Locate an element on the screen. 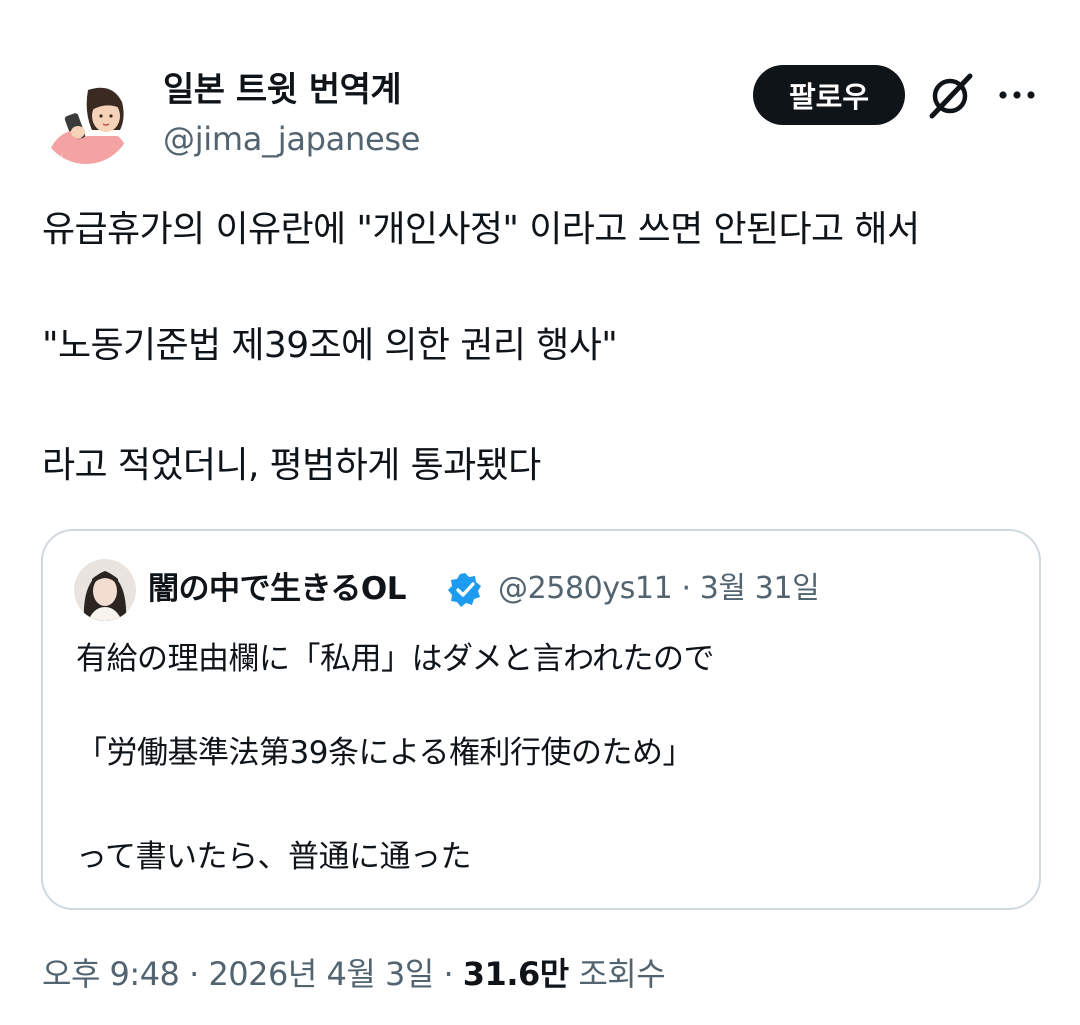 This screenshot has height=1025, width=1080. tweet-date: 2026년 4월 3일 is located at coordinates (321, 974).